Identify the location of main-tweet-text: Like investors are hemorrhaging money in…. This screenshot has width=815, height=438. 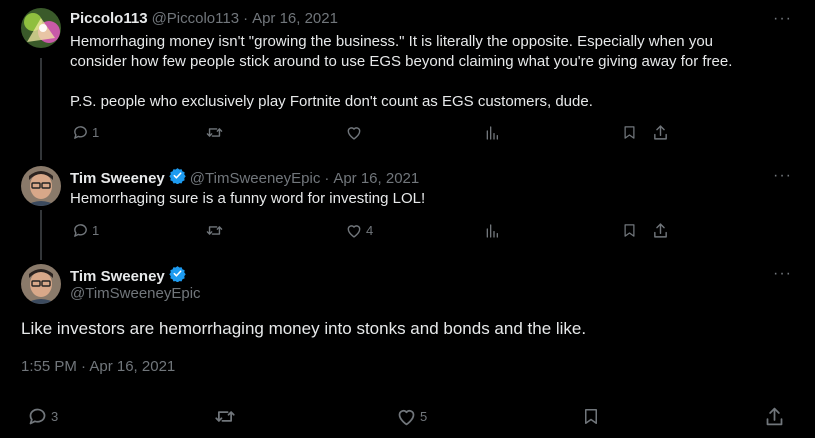
(304, 328).